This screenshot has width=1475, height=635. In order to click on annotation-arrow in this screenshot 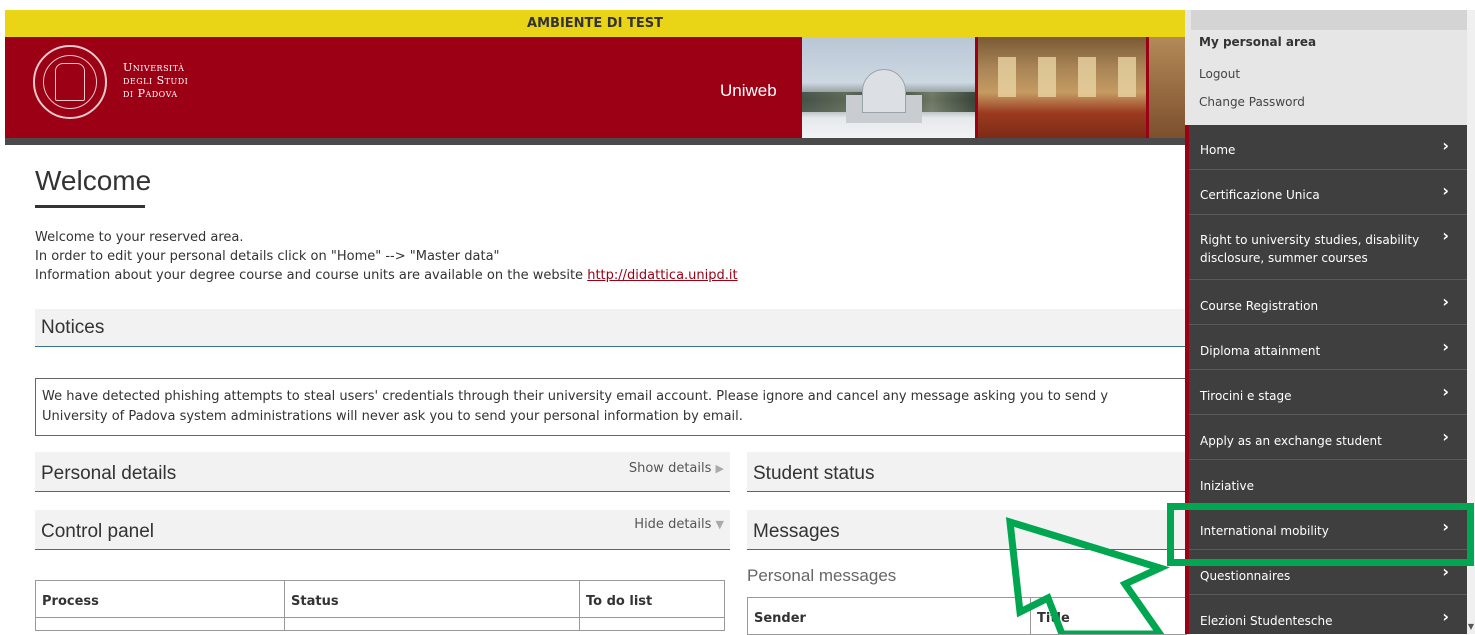, I will do `click(1087, 575)`.